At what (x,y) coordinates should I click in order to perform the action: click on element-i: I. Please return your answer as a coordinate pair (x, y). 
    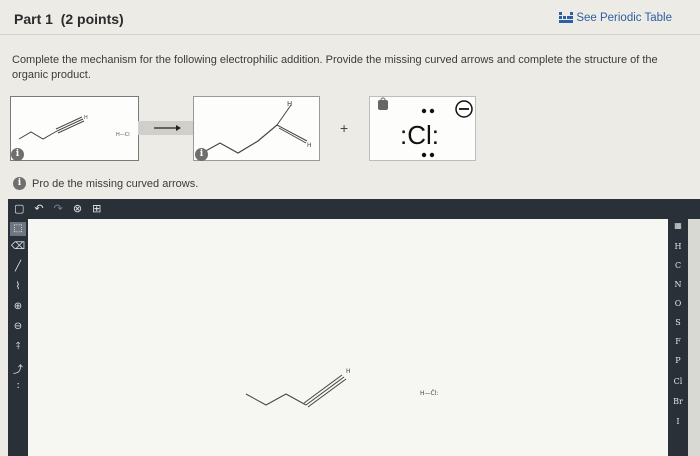
    Looking at the image, I should click on (678, 421).